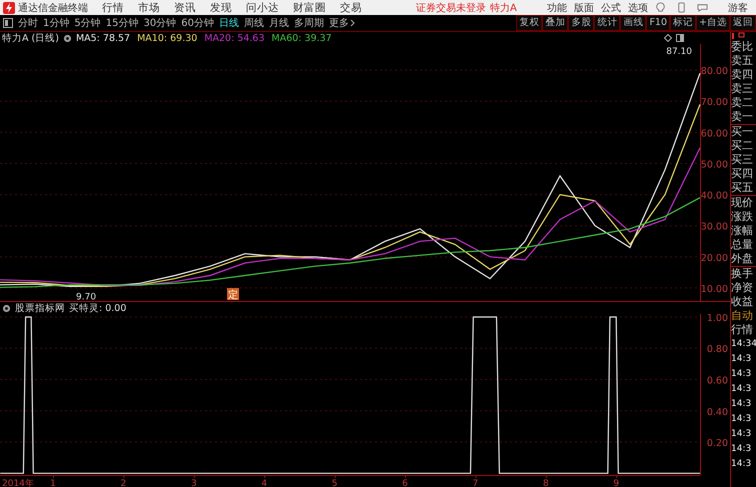 This screenshot has width=756, height=487. What do you see at coordinates (658, 23) in the screenshot?
I see `tool-button: F10` at bounding box center [658, 23].